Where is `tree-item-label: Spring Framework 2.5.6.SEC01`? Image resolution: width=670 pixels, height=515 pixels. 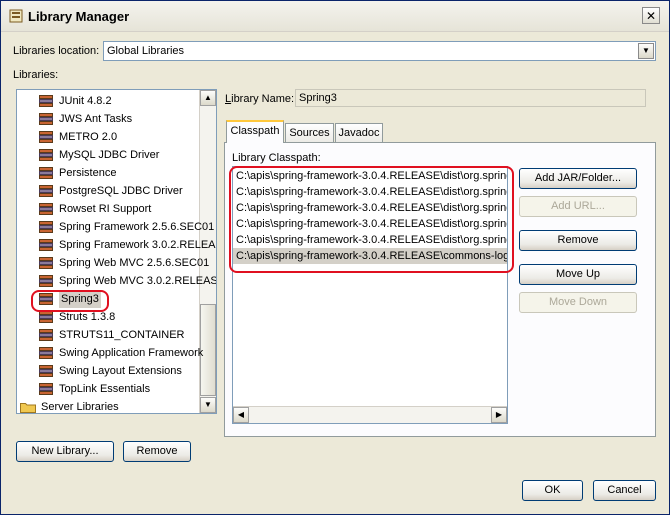
tree-item-label: Spring Framework 2.5.6.SEC01 is located at coordinates (137, 227).